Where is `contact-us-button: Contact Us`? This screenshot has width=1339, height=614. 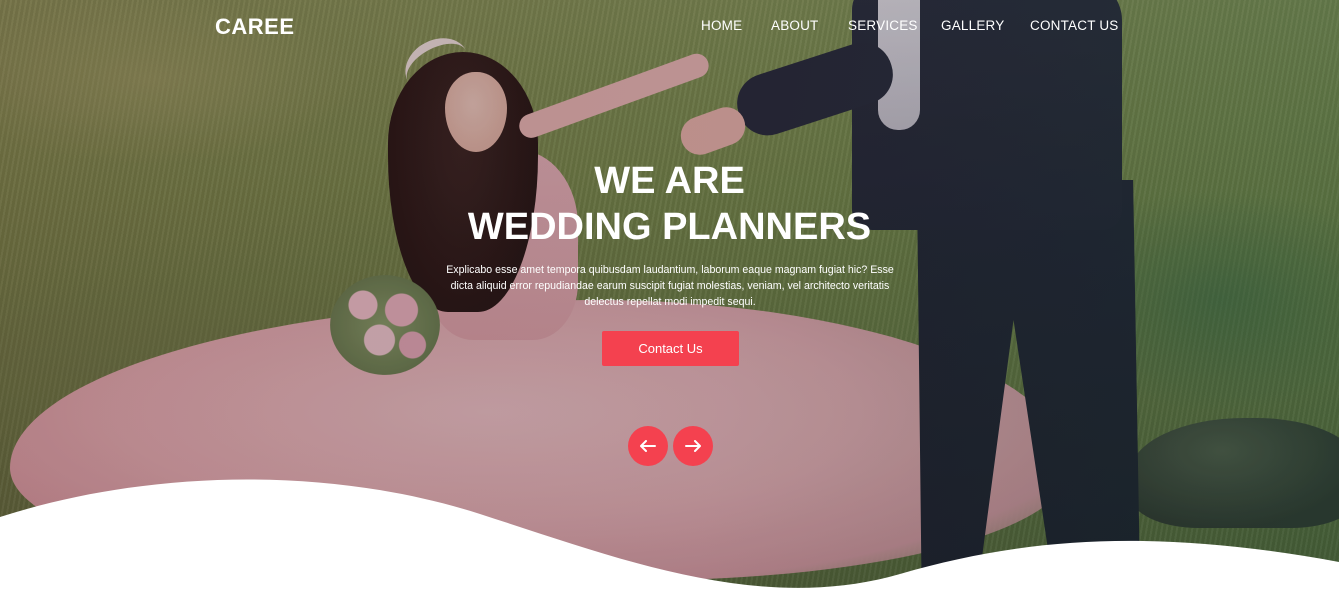 contact-us-button: Contact Us is located at coordinates (670, 348).